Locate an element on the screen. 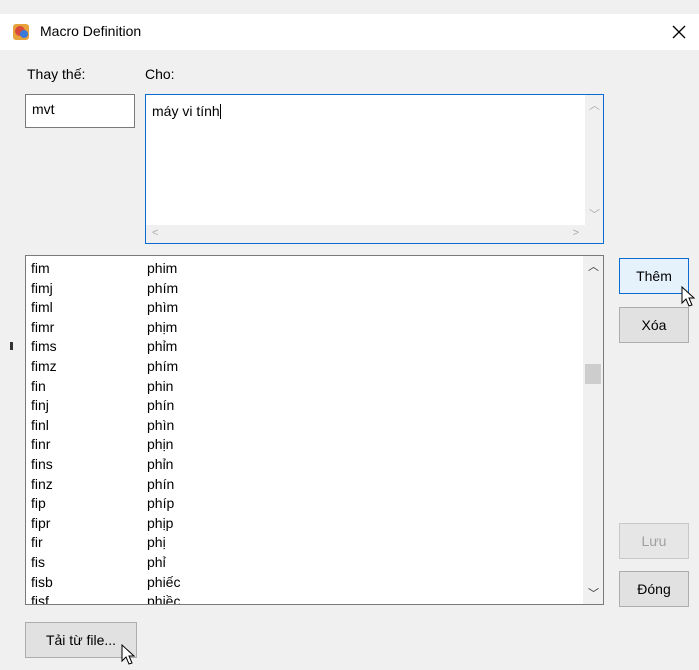  list-item-abbreviation: fip is located at coordinates (38, 503).